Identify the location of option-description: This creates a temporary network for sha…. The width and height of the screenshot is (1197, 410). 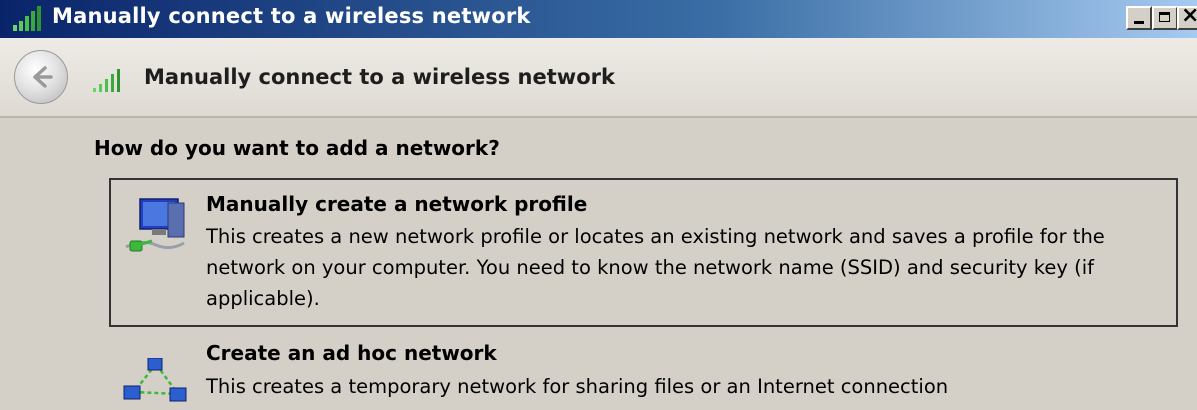
(577, 386).